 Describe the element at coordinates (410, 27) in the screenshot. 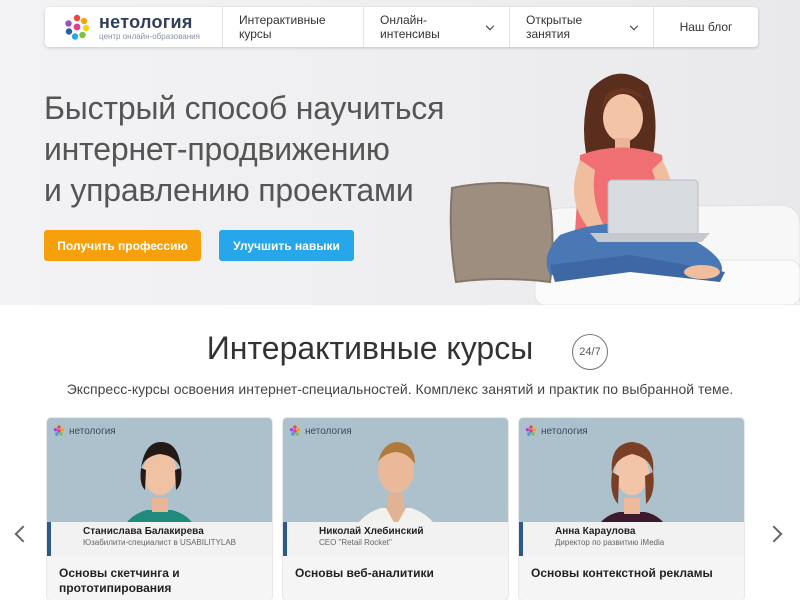

I see `nav-label: Онлайн-интенсивы` at that location.